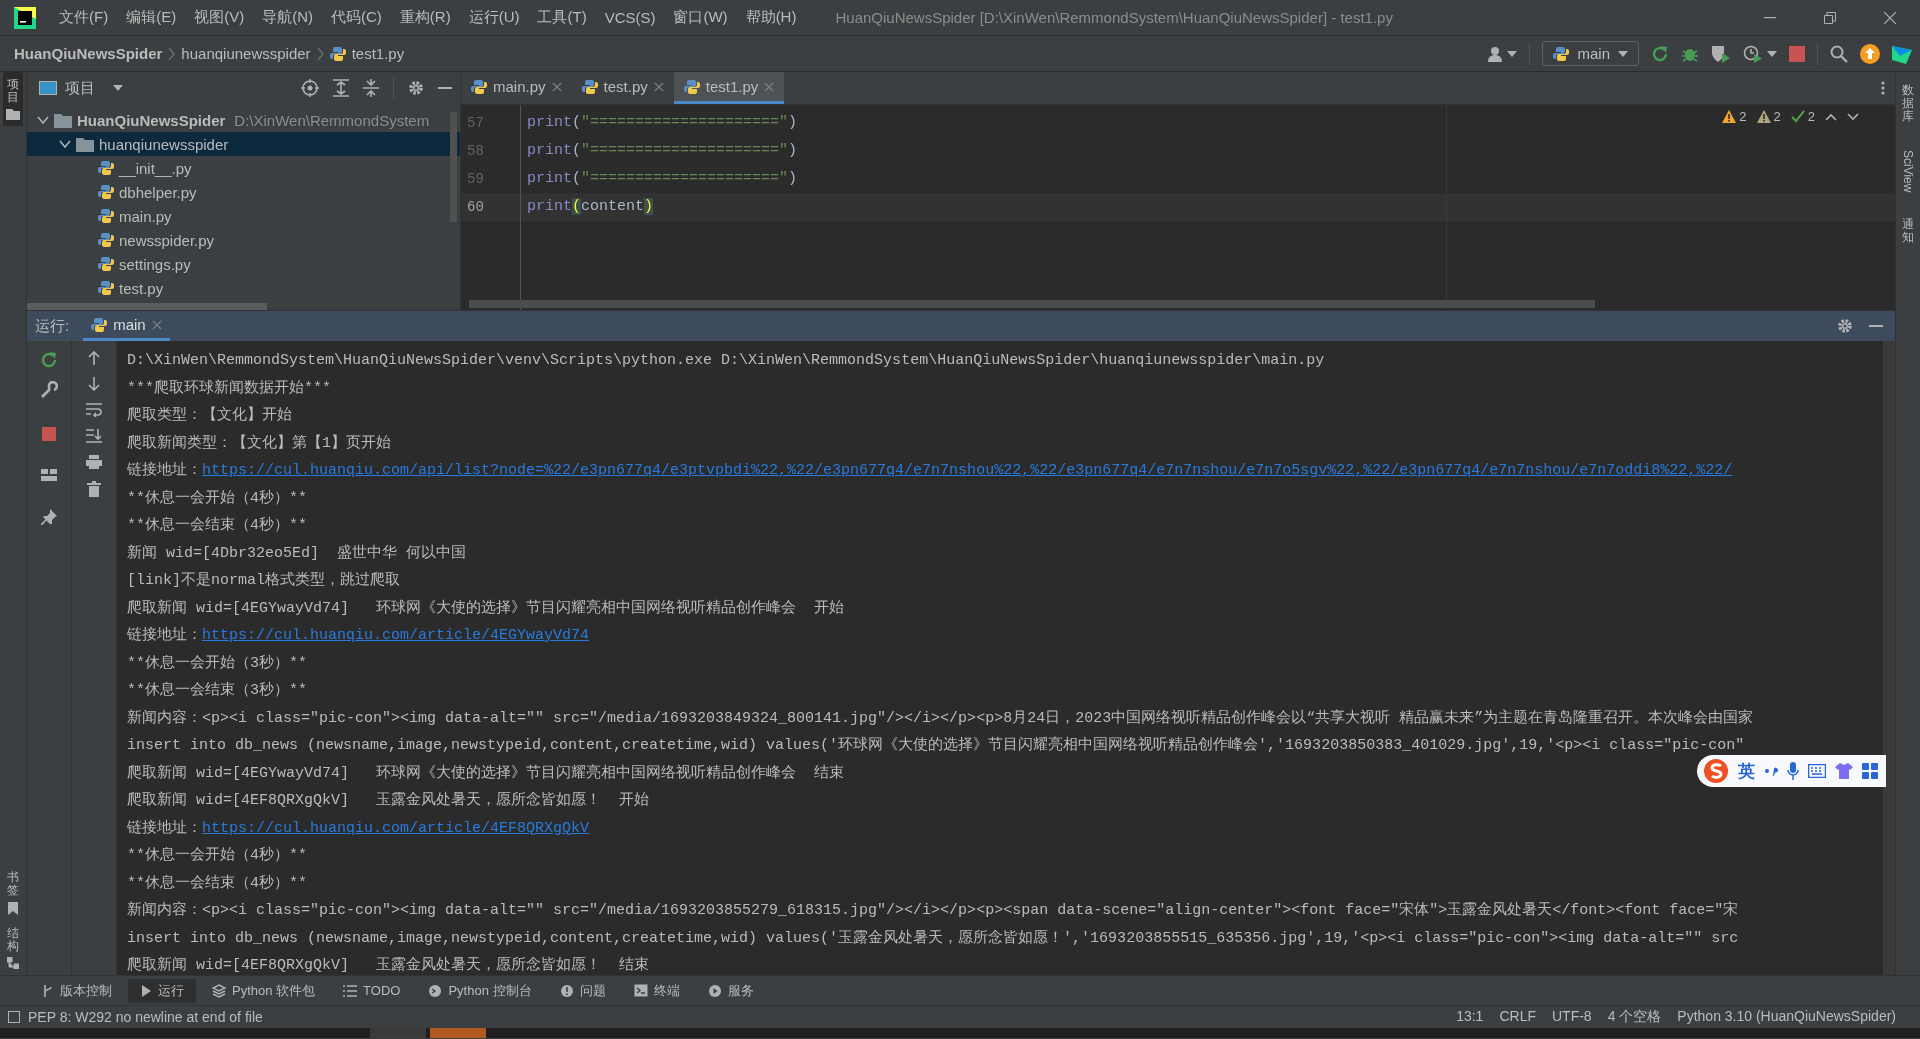 This screenshot has width=1920, height=1039. What do you see at coordinates (287, 17) in the screenshot?
I see `menu-item: 导航(N)` at bounding box center [287, 17].